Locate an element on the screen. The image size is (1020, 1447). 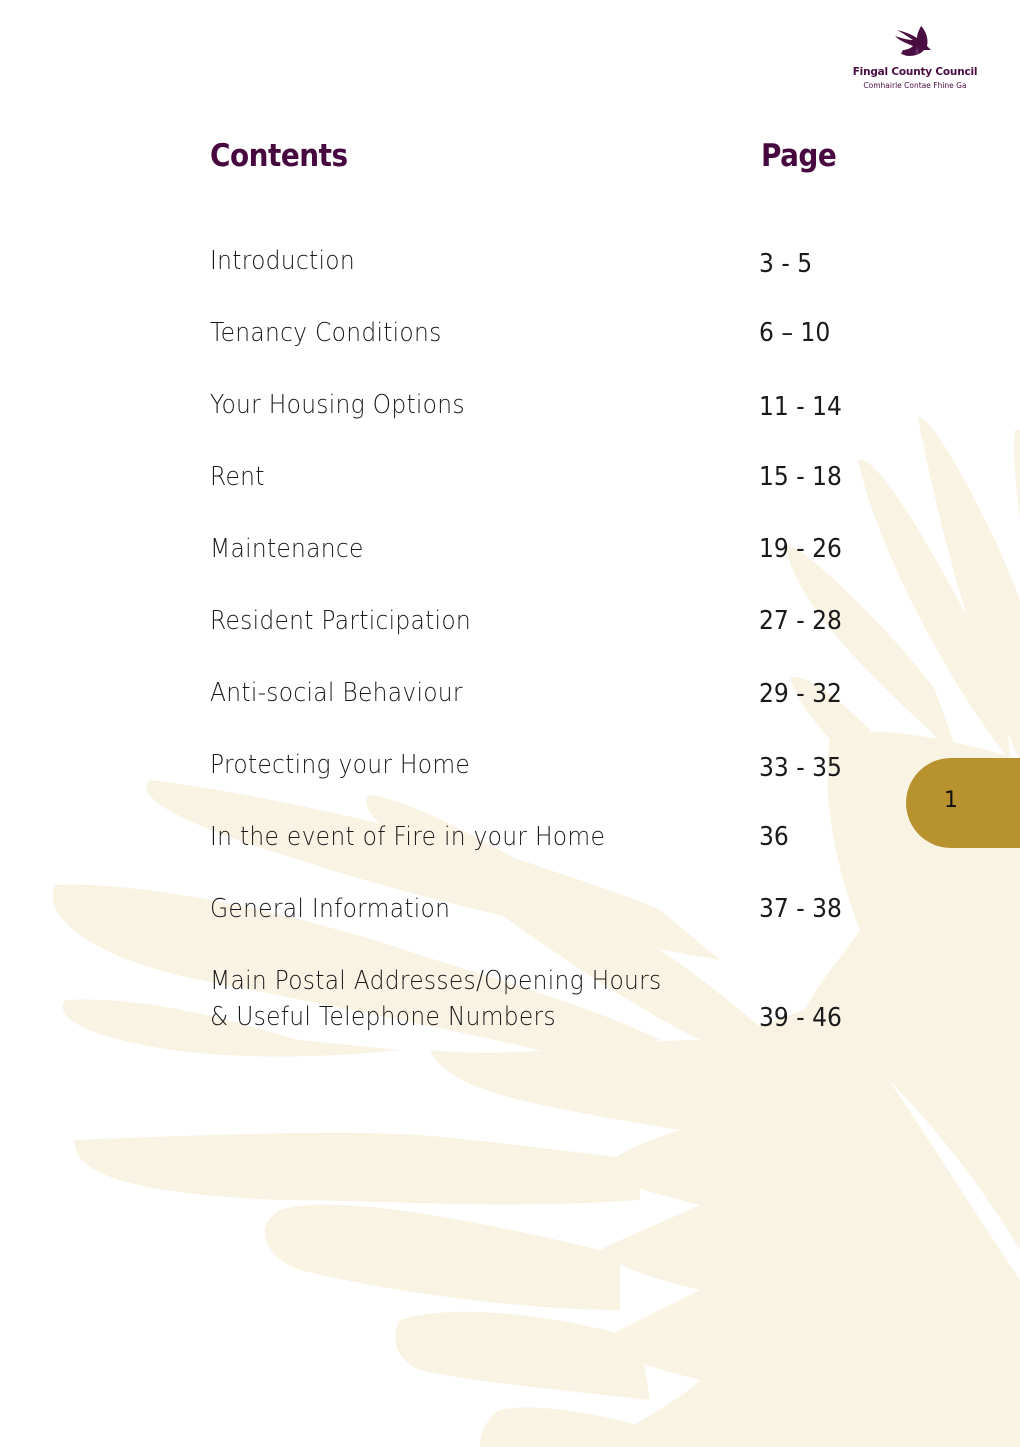
council-subtitle: Comhairle Contae Fhine Ga is located at coordinates (915, 85).